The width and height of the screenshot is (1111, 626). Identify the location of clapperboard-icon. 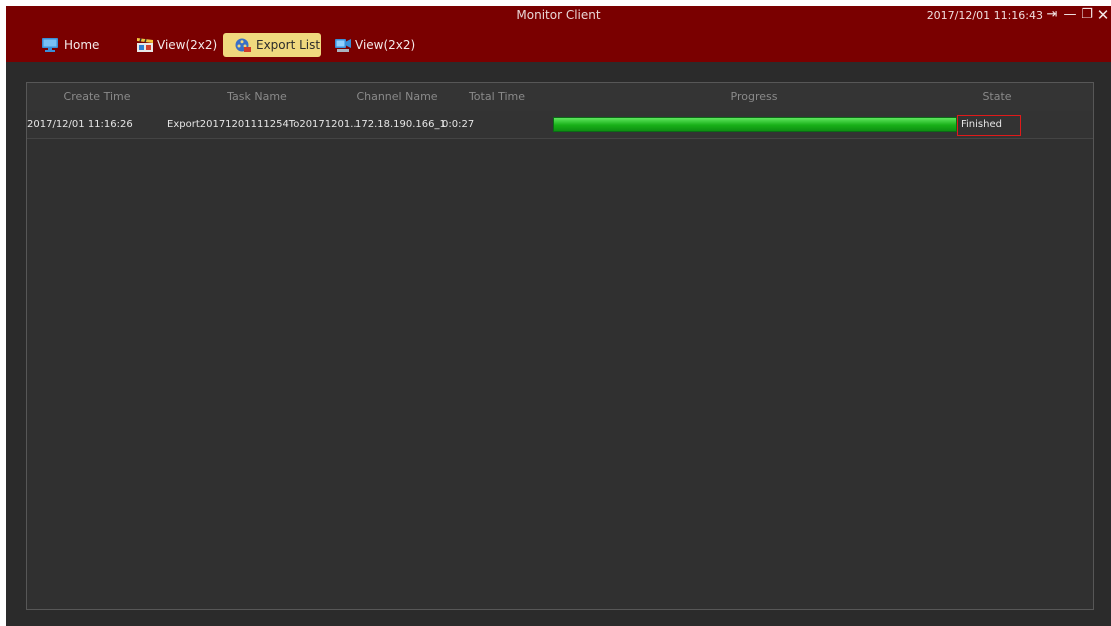
(145, 45).